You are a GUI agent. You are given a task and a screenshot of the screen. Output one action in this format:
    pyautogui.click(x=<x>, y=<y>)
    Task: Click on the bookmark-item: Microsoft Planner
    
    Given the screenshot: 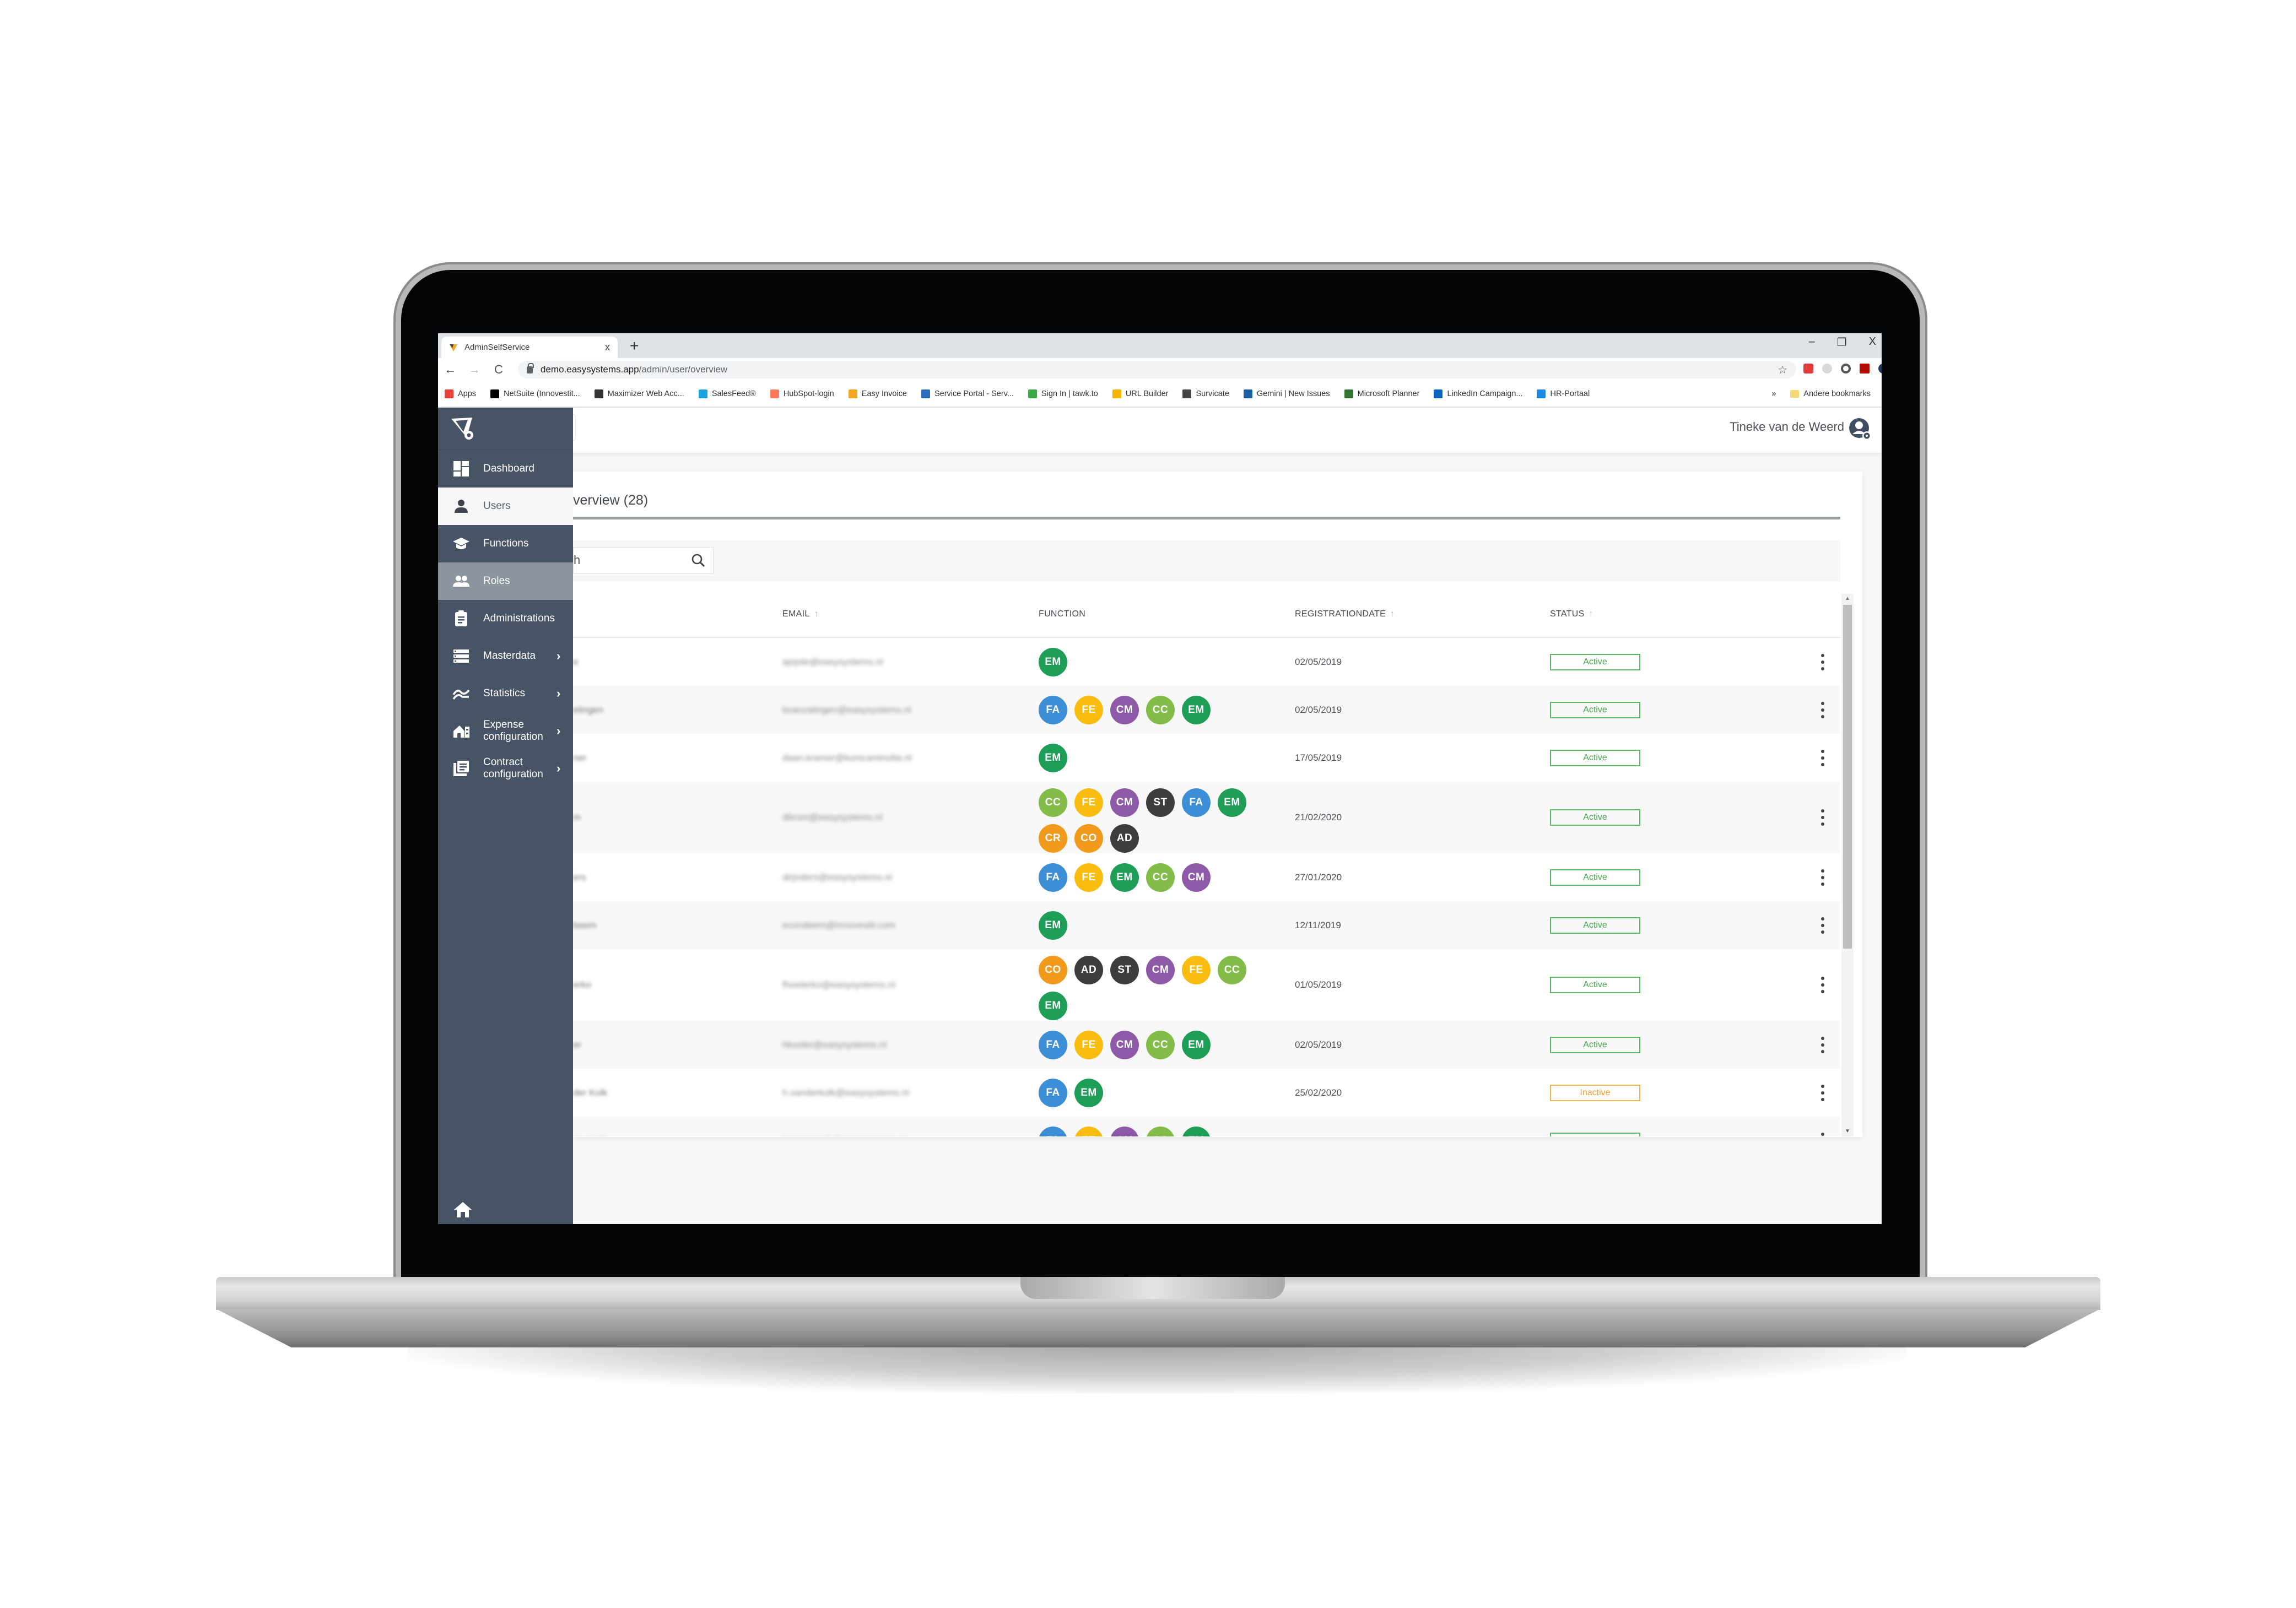 What is the action you would take?
    pyautogui.click(x=1381, y=394)
    